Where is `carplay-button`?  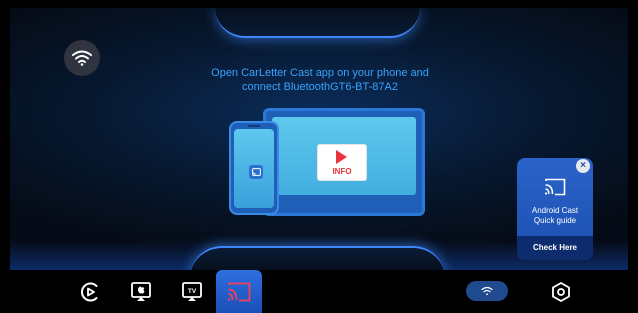 carplay-button is located at coordinates (90, 292).